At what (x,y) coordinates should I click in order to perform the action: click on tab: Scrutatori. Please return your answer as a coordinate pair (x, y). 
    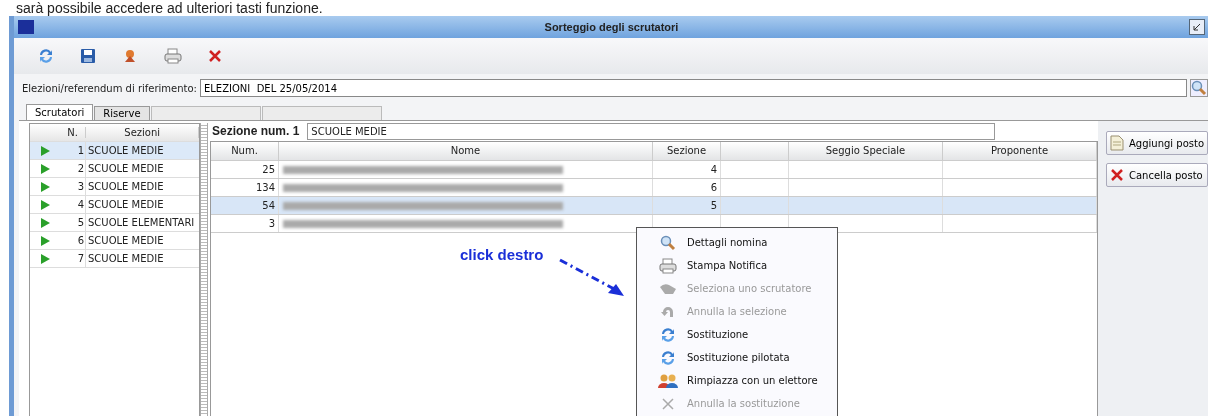
    Looking at the image, I should click on (60, 112).